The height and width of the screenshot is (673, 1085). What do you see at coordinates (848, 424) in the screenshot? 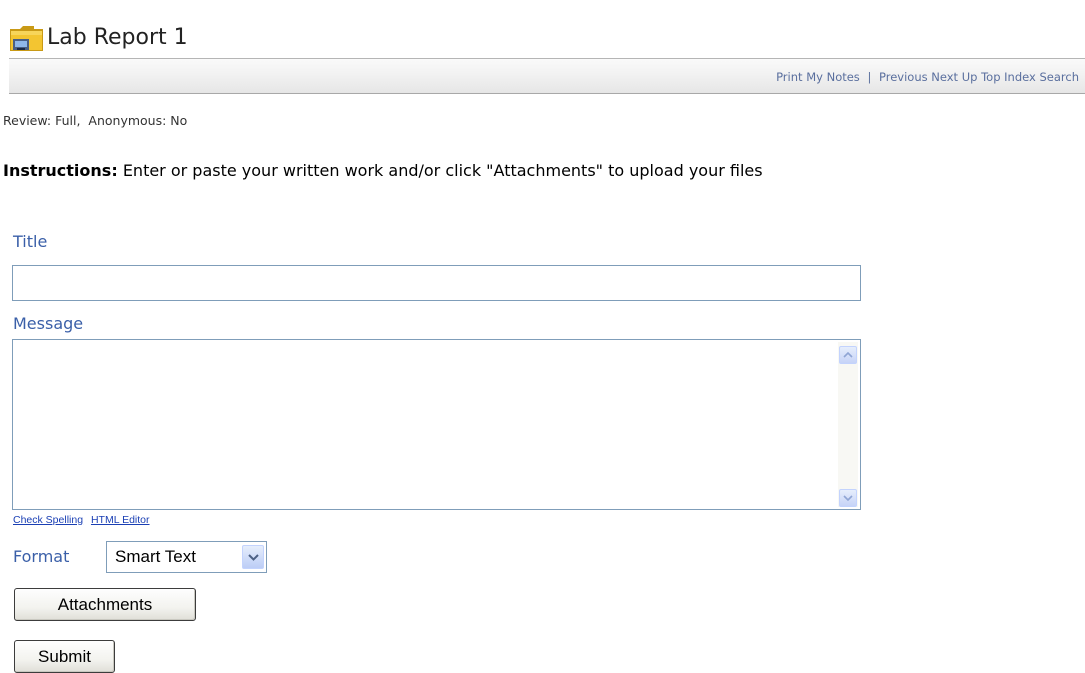
I see `message-scrollbar` at bounding box center [848, 424].